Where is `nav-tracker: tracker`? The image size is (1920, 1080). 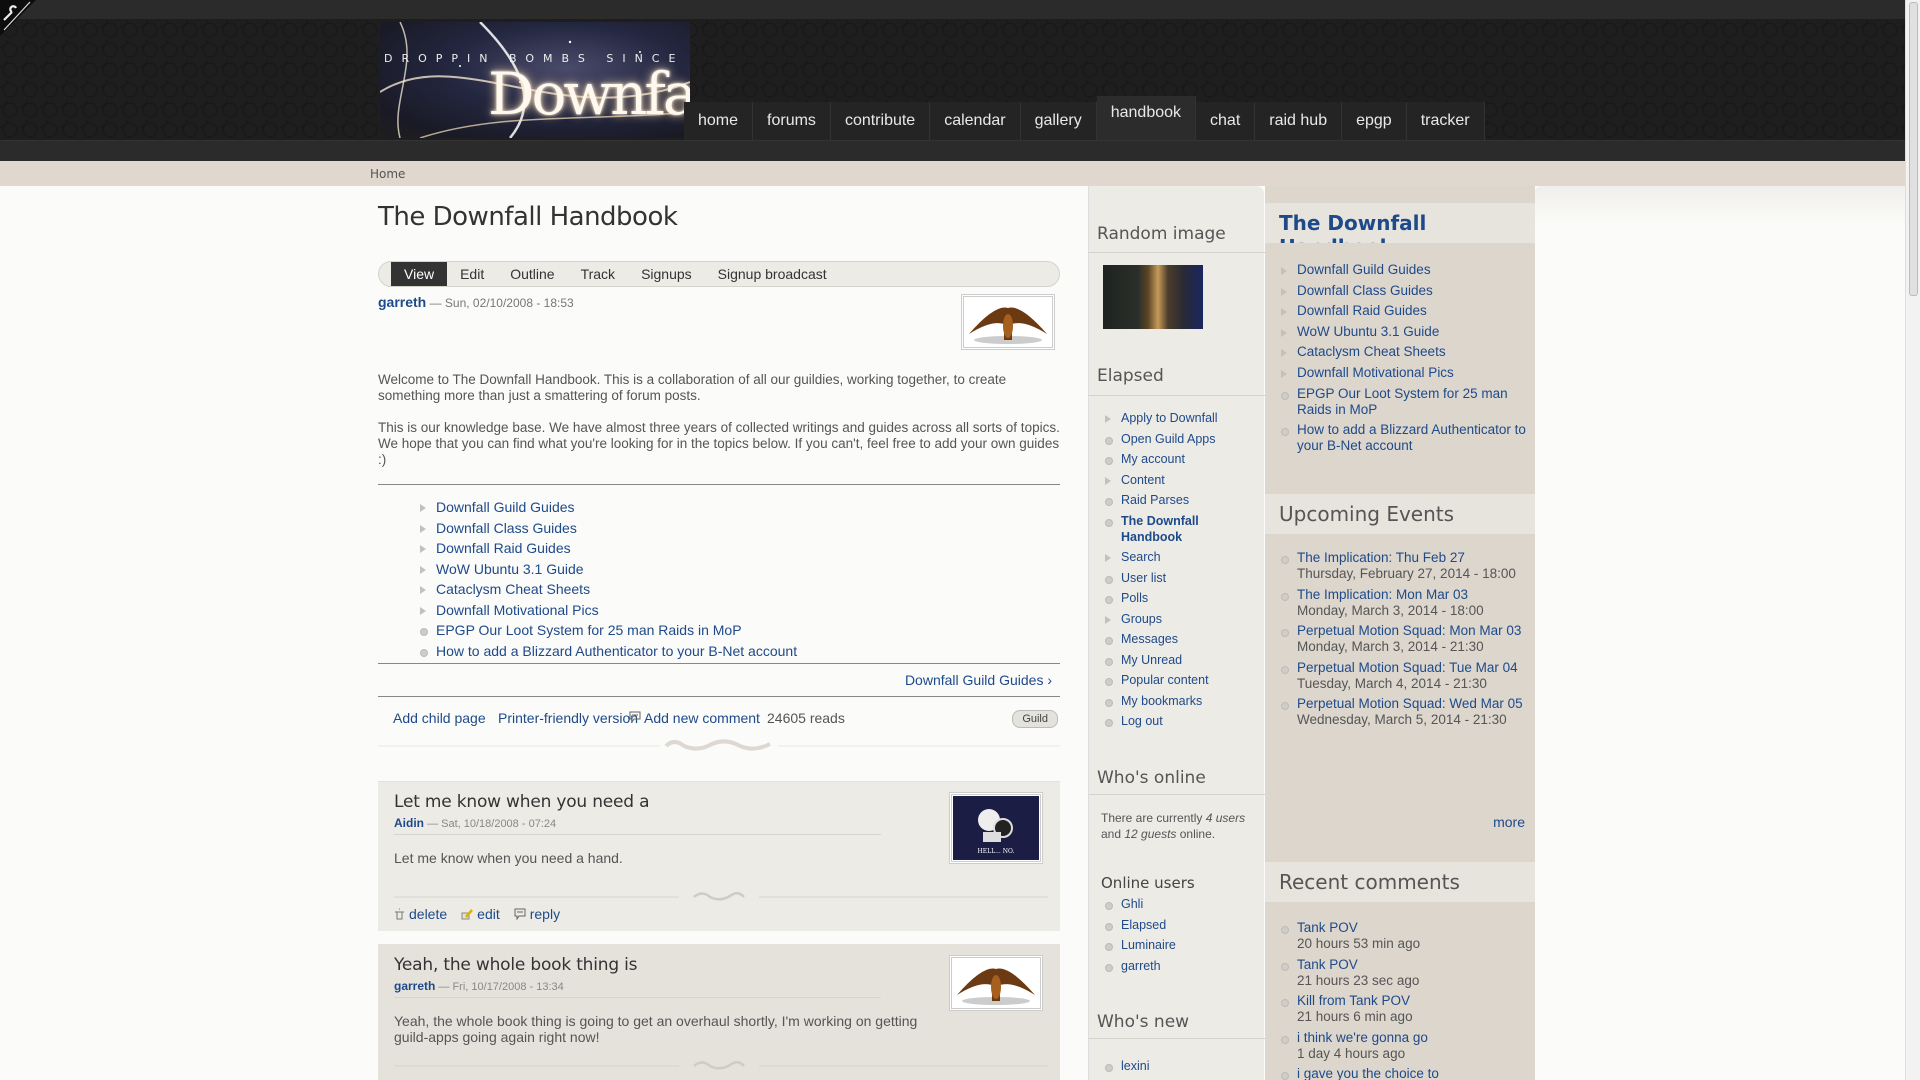
nav-tracker: tracker is located at coordinates (1445, 121).